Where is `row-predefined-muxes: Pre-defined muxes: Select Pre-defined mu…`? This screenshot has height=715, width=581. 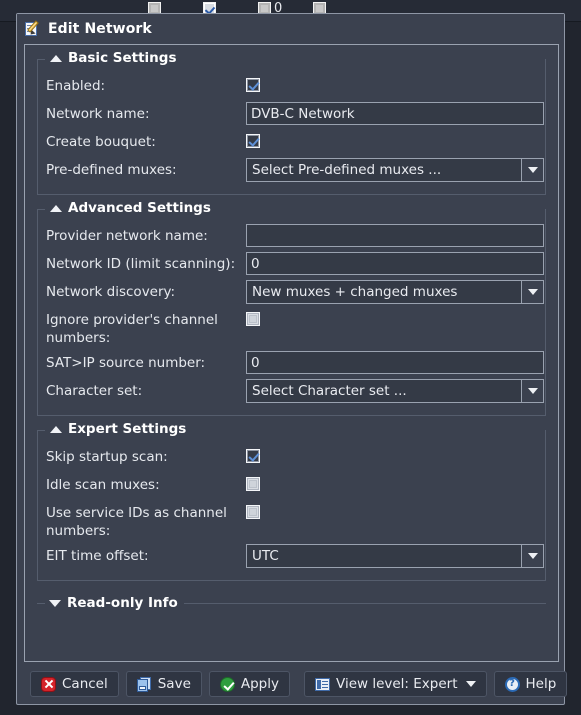
row-predefined-muxes: Pre-defined muxes: Select Pre-defined mu… is located at coordinates (295, 170).